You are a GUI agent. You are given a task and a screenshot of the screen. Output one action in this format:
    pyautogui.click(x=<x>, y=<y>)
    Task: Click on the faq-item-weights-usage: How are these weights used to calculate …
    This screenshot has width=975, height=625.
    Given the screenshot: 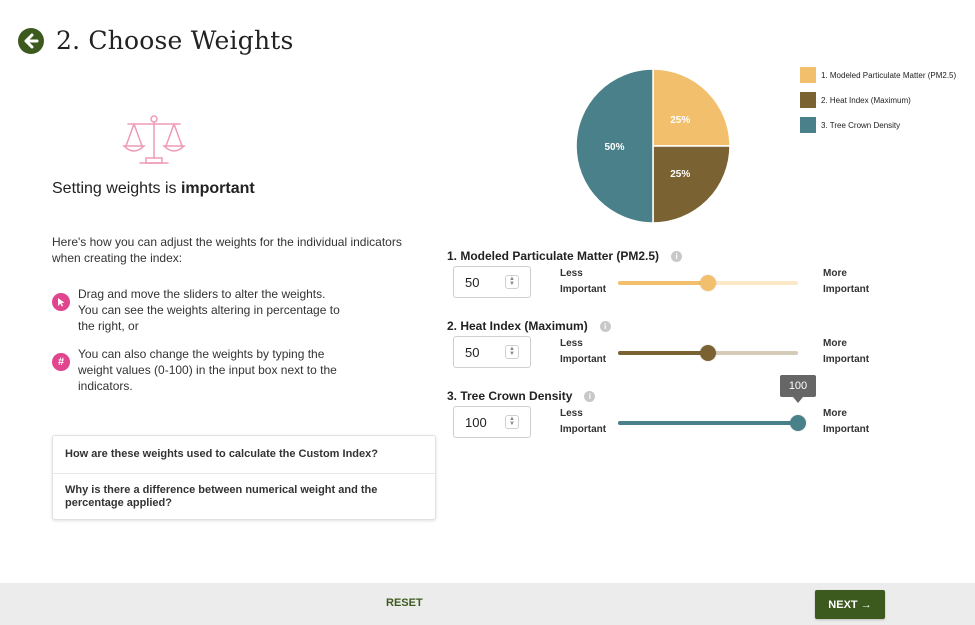 What is the action you would take?
    pyautogui.click(x=244, y=454)
    